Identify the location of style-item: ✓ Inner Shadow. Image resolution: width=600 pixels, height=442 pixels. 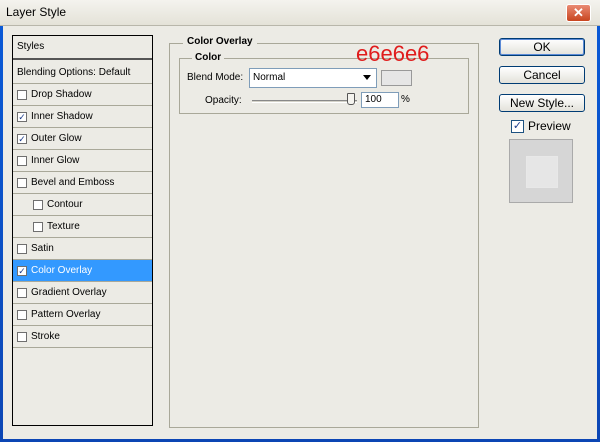
(82, 117).